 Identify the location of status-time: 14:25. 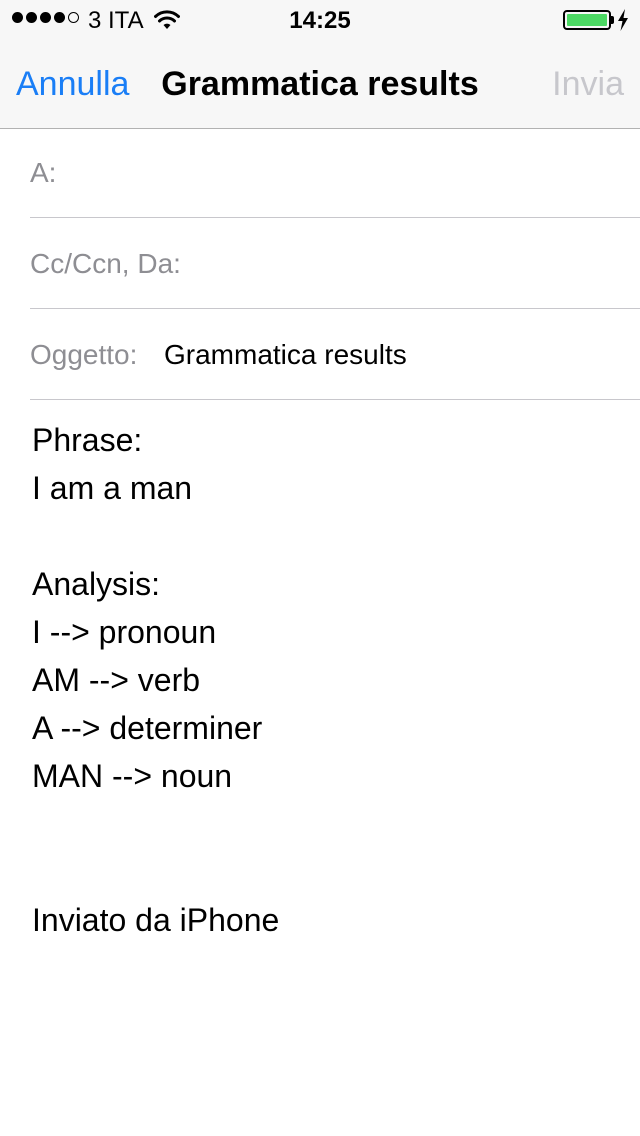
(320, 20).